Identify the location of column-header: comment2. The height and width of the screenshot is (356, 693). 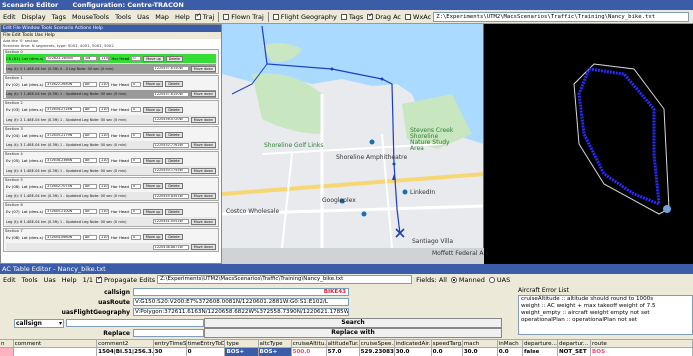
(125, 343).